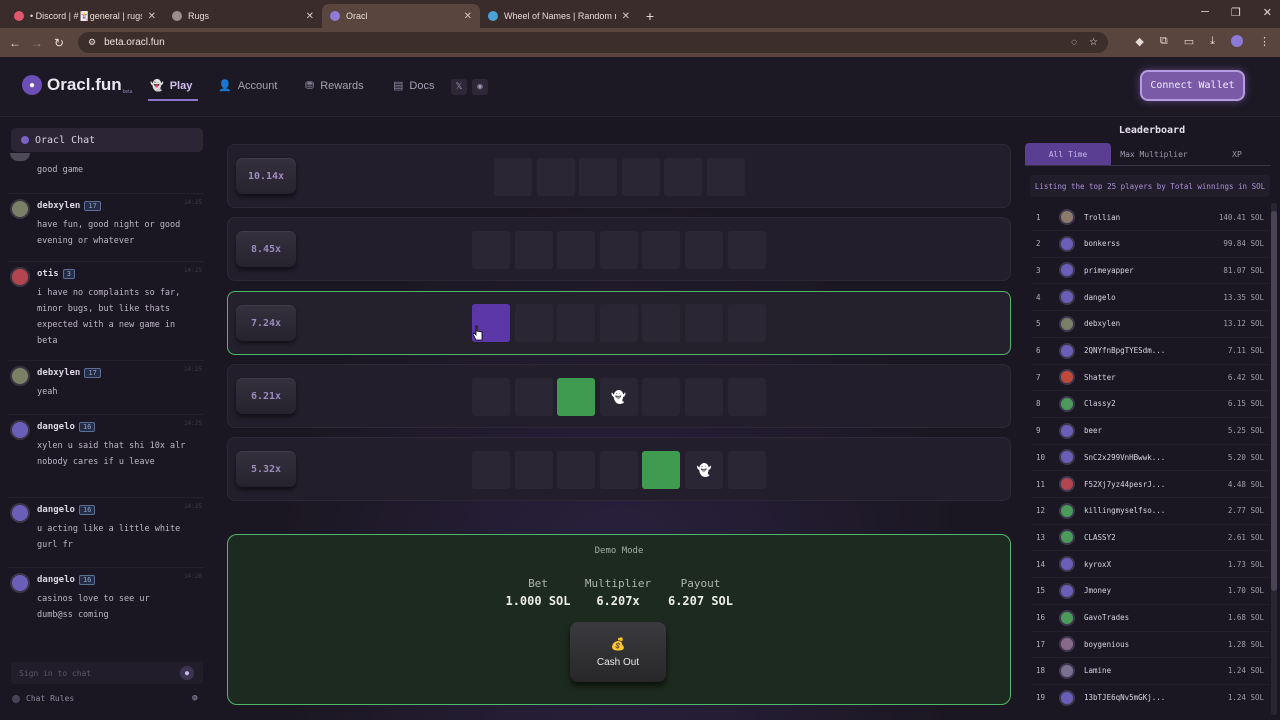 The height and width of the screenshot is (720, 1280). I want to click on leaderboard-tab-xp: XP, so click(1237, 154).